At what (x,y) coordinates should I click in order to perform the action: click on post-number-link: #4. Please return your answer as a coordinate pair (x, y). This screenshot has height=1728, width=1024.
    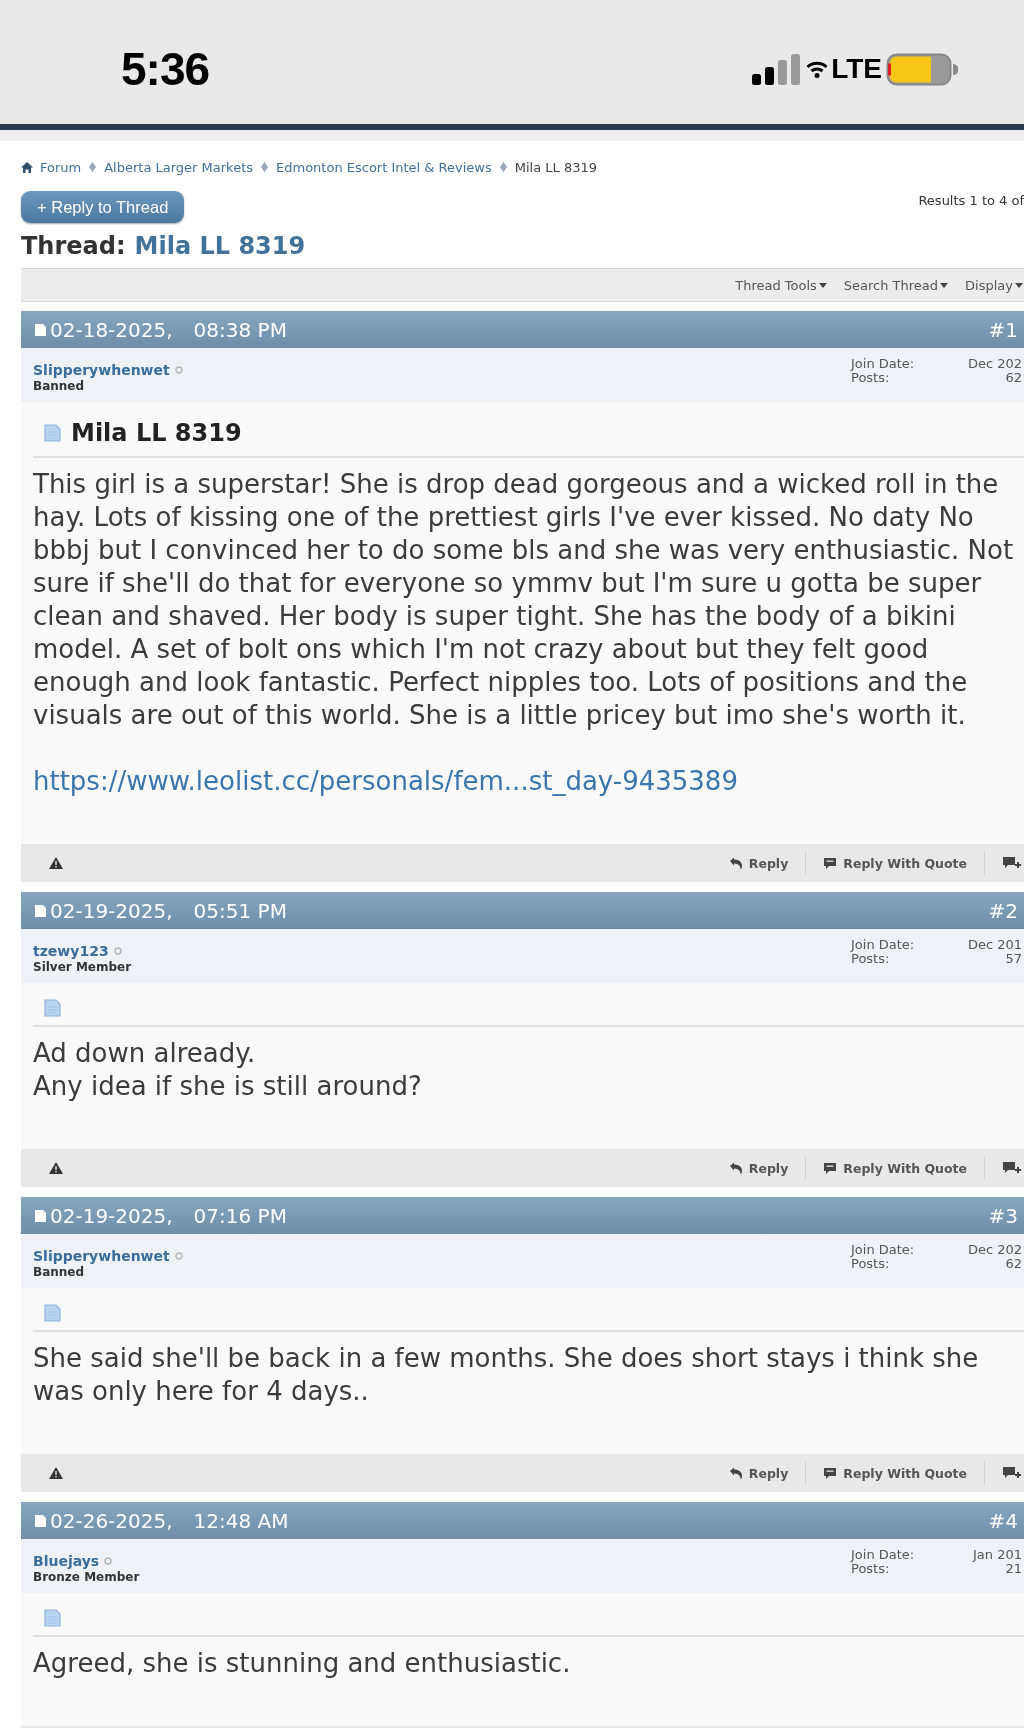
    Looking at the image, I should click on (1003, 1520).